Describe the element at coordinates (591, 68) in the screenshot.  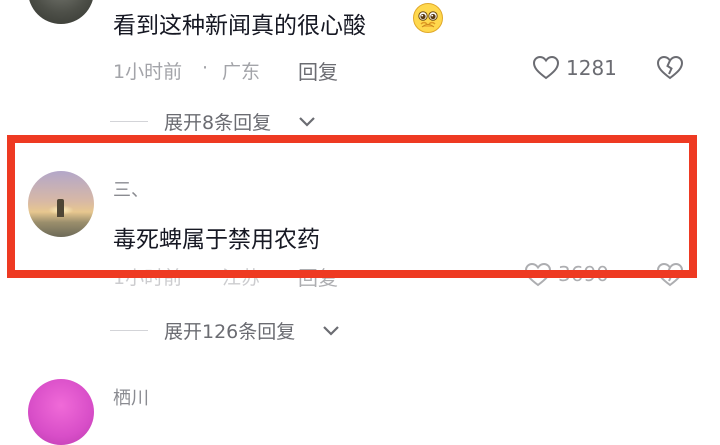
I see `like-count: 1281` at that location.